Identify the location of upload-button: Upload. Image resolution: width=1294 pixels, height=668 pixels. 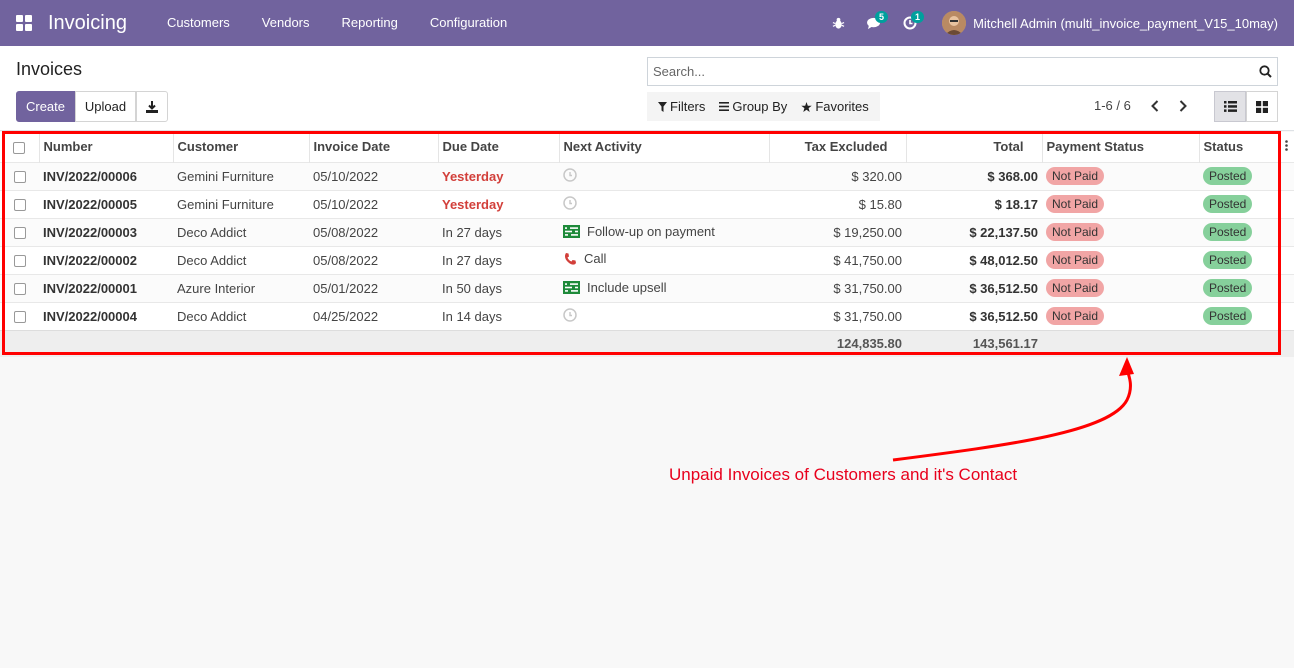
(105, 106).